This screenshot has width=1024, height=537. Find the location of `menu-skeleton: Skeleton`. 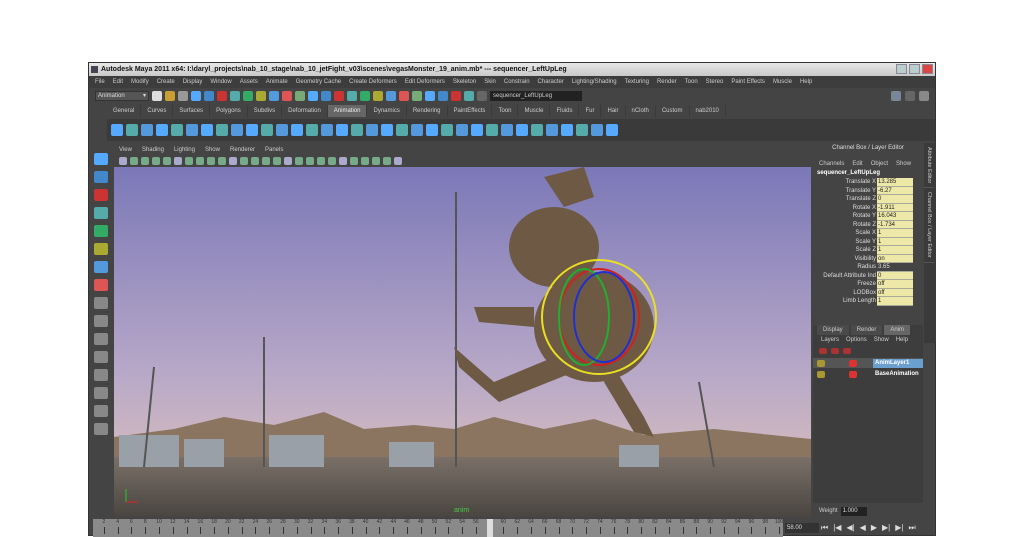

menu-skeleton: Skeleton is located at coordinates (464, 82).